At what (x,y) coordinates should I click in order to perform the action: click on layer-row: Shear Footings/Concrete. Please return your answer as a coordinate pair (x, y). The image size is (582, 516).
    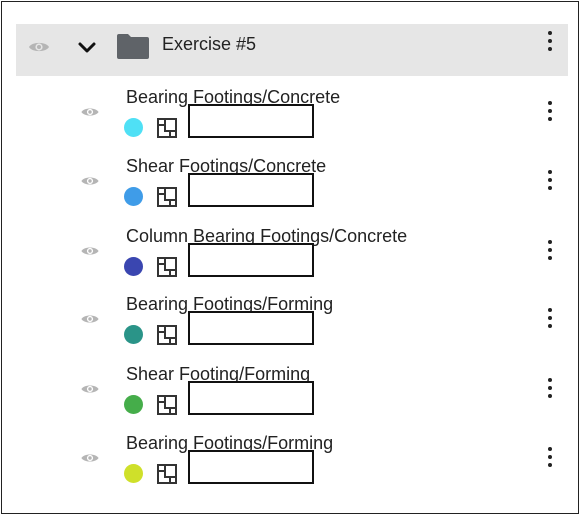
    Looking at the image, I should click on (292, 188).